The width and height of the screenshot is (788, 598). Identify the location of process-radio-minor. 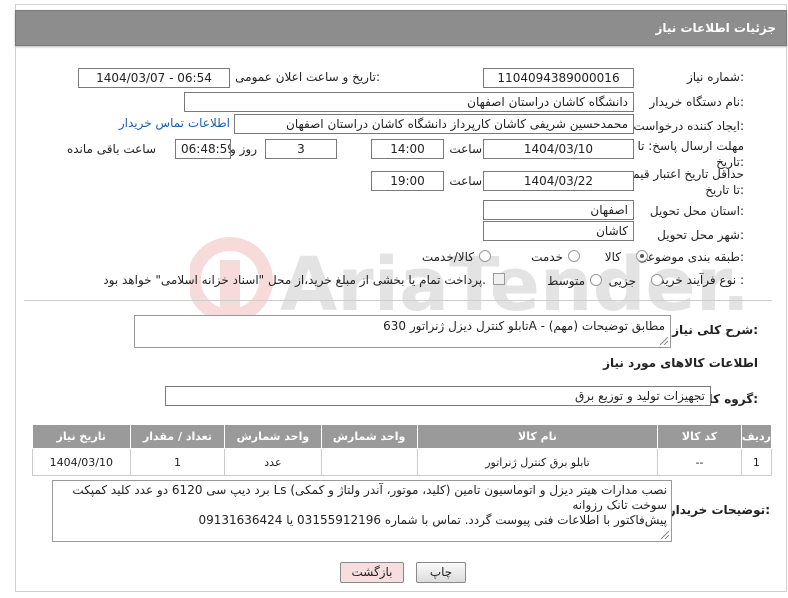
(657, 280).